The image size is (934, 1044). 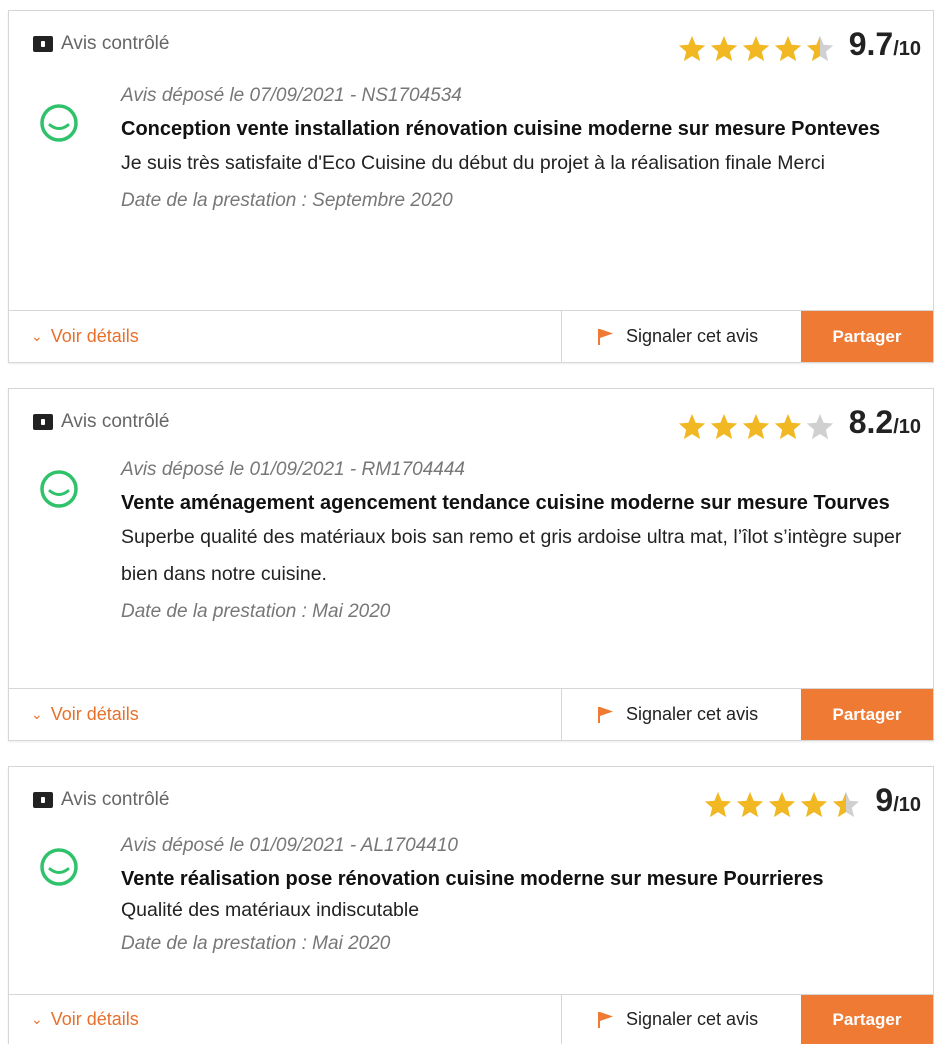 I want to click on score: 8.2/10, so click(x=884, y=423).